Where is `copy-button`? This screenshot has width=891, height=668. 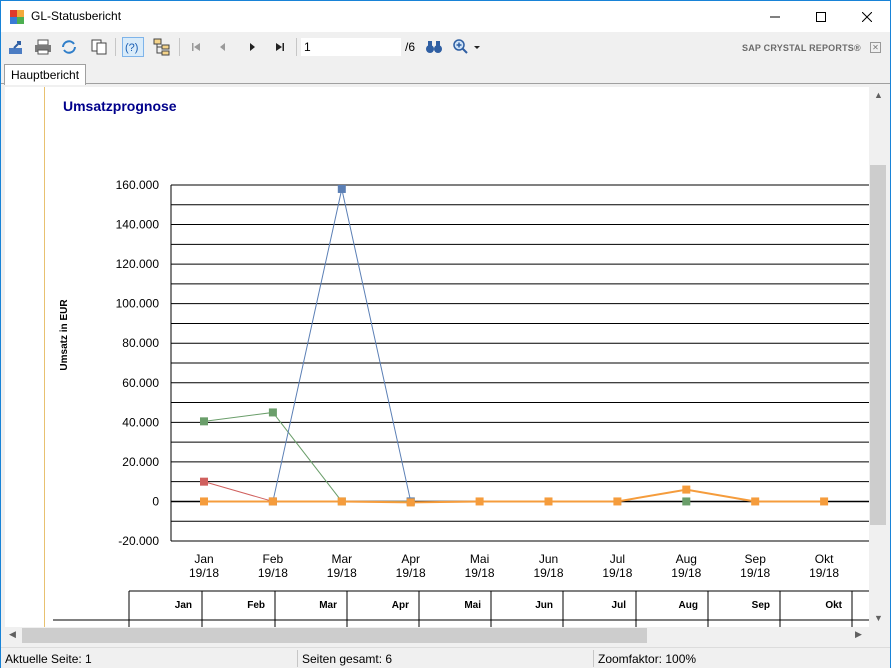
copy-button is located at coordinates (99, 47).